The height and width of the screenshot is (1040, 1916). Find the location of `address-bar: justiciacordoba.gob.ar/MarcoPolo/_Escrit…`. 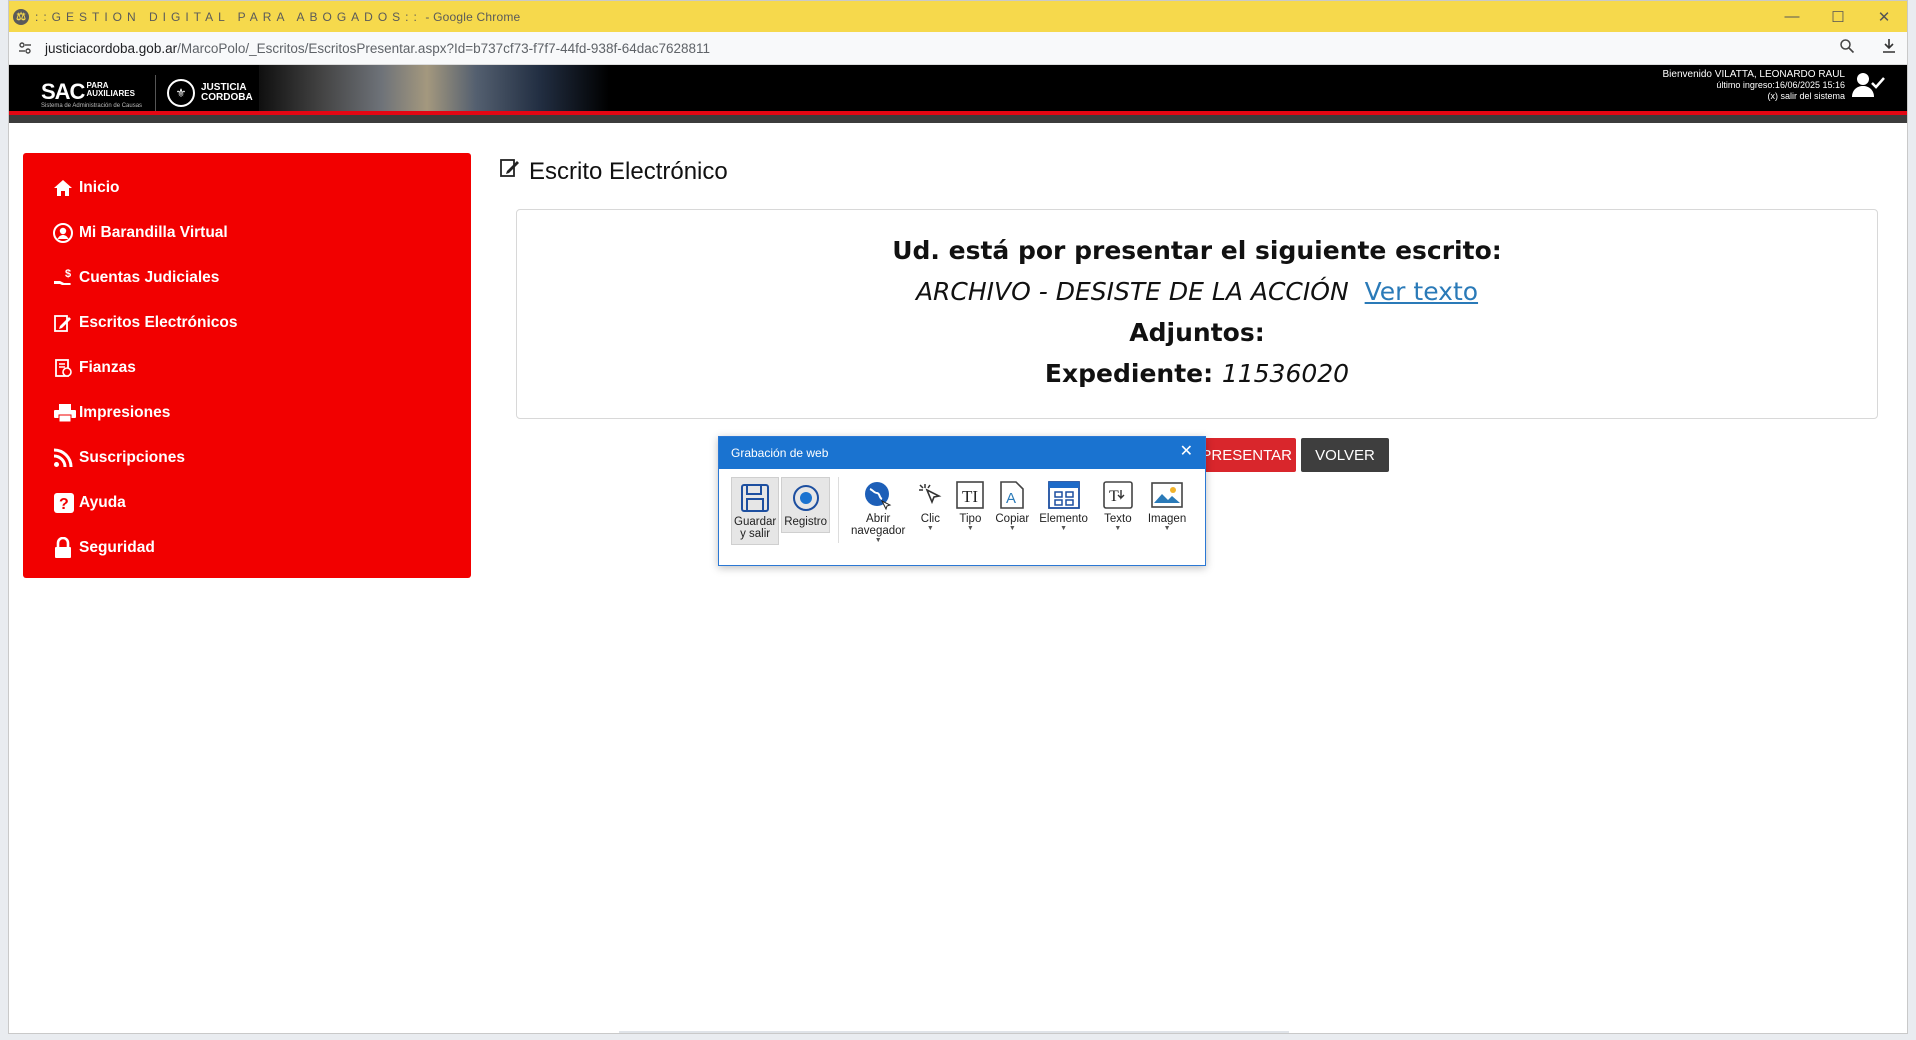

address-bar: justiciacordoba.gob.ar/MarcoPolo/_Escrit… is located at coordinates (958, 48).